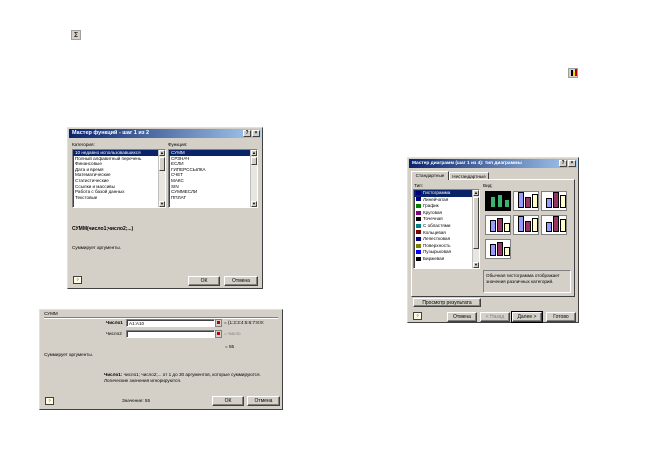 The image size is (650, 459). What do you see at coordinates (418, 252) in the screenshot?
I see `bubble-chart-icon` at bounding box center [418, 252].